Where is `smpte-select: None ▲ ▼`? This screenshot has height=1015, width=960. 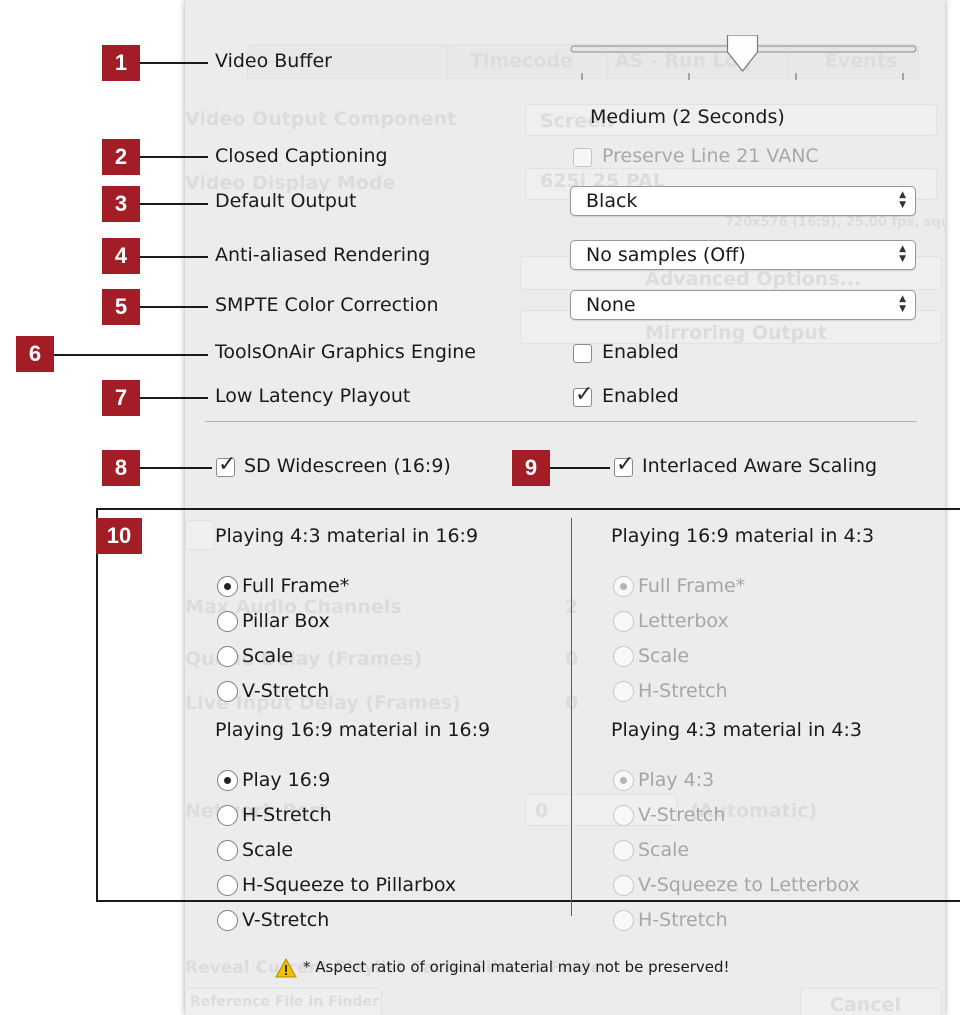 smpte-select: None ▲ ▼ is located at coordinates (743, 305).